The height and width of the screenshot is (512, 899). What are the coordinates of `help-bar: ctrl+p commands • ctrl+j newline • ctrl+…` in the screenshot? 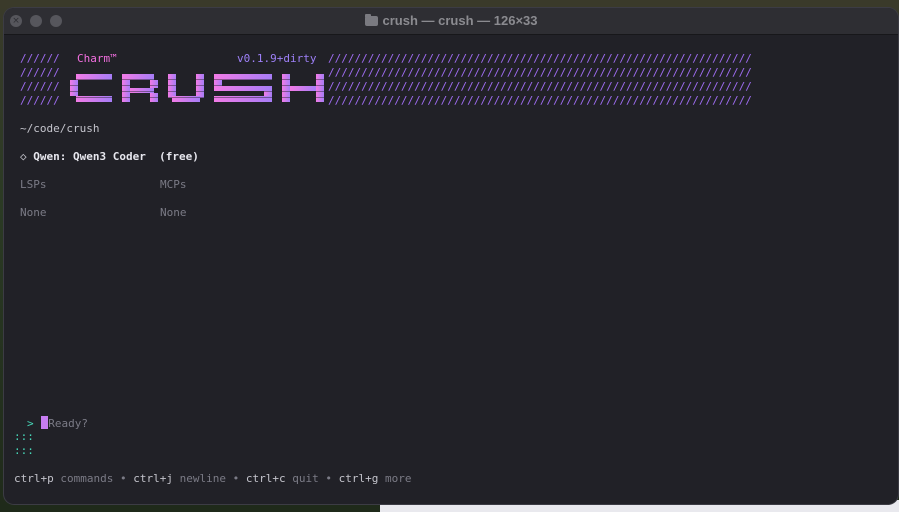 It's located at (212, 479).